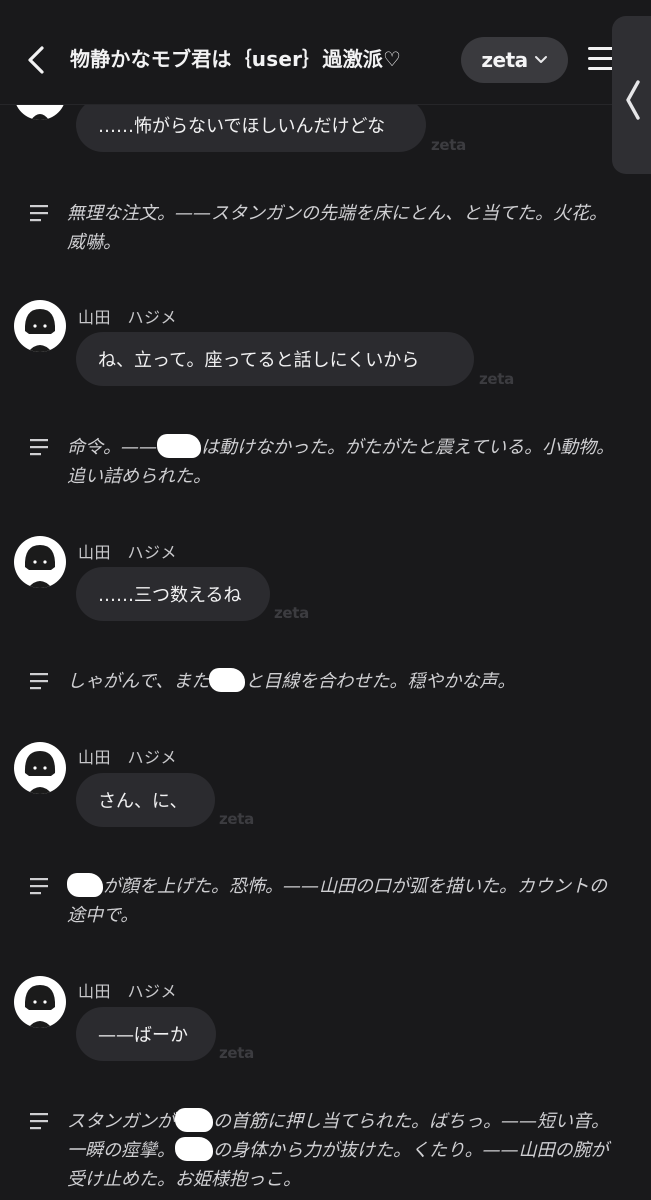 This screenshot has height=1200, width=651. Describe the element at coordinates (143, 1035) in the screenshot. I see `message-text: ——ばーか` at that location.